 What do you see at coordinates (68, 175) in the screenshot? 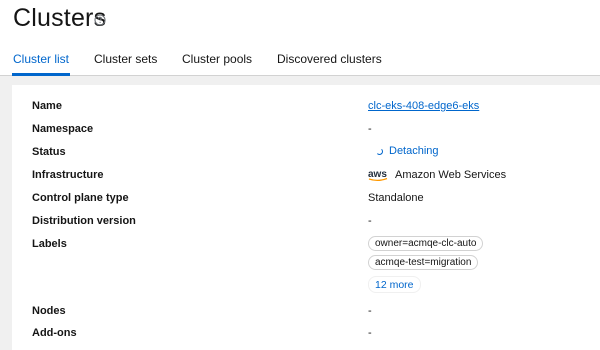
I see `infrastructure-label: Infrastructure` at bounding box center [68, 175].